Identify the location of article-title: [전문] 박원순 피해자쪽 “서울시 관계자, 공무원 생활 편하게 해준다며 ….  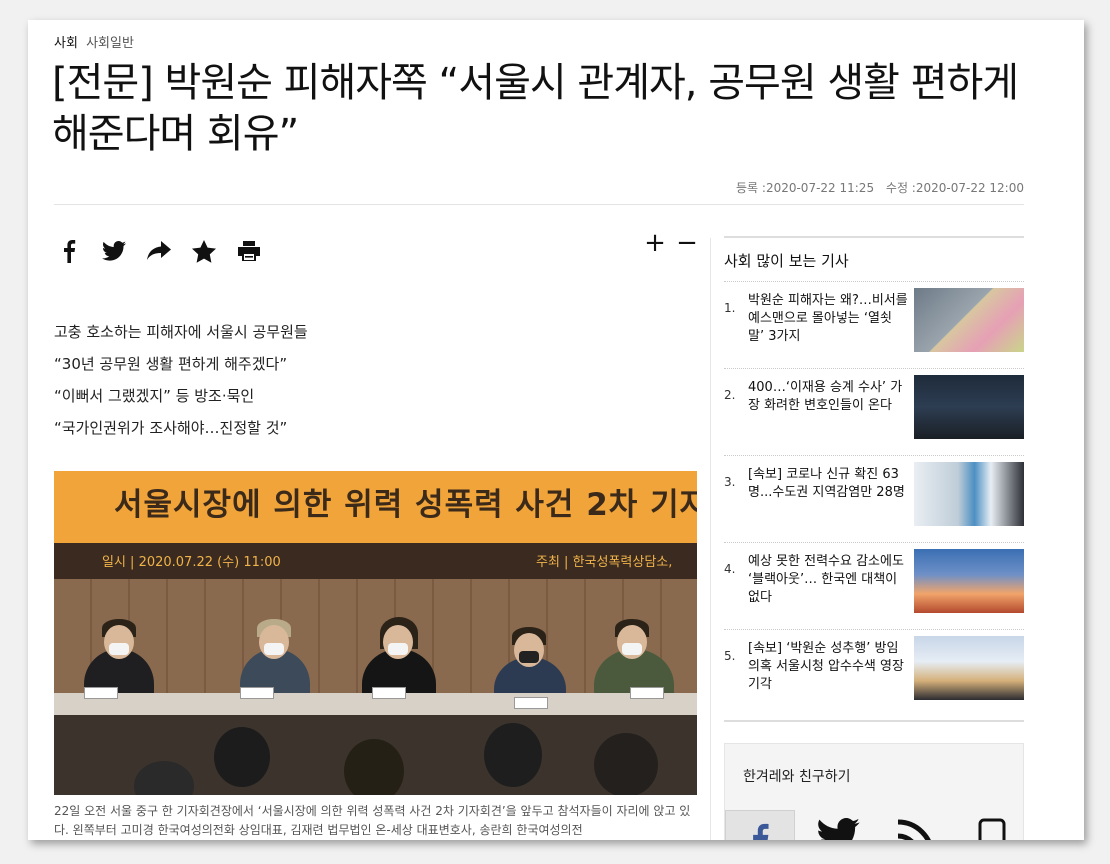
(535, 108).